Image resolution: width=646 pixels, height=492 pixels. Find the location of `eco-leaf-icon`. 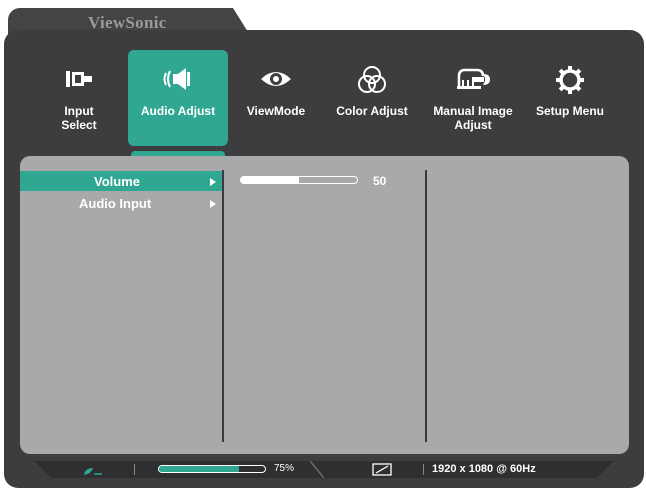

eco-leaf-icon is located at coordinates (93, 473).